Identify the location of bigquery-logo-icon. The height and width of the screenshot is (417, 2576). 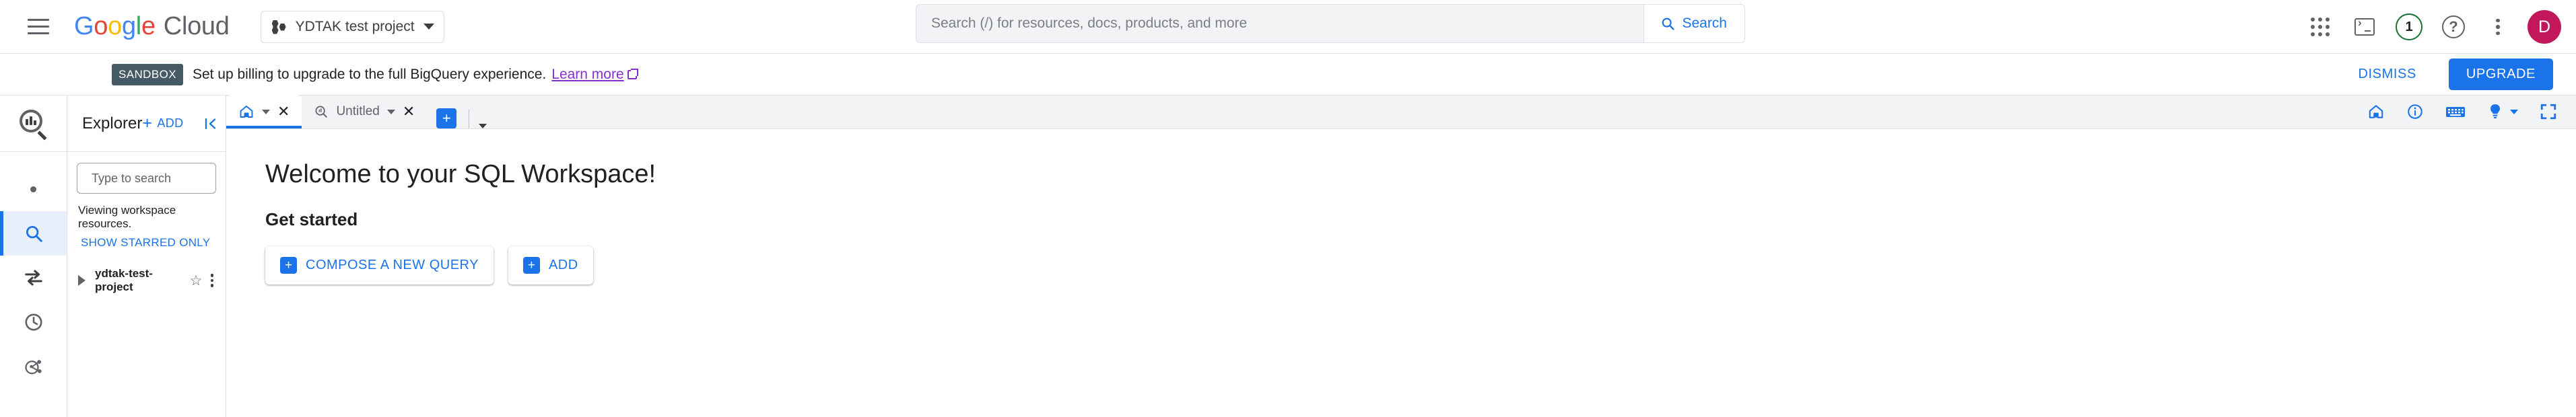
(33, 124).